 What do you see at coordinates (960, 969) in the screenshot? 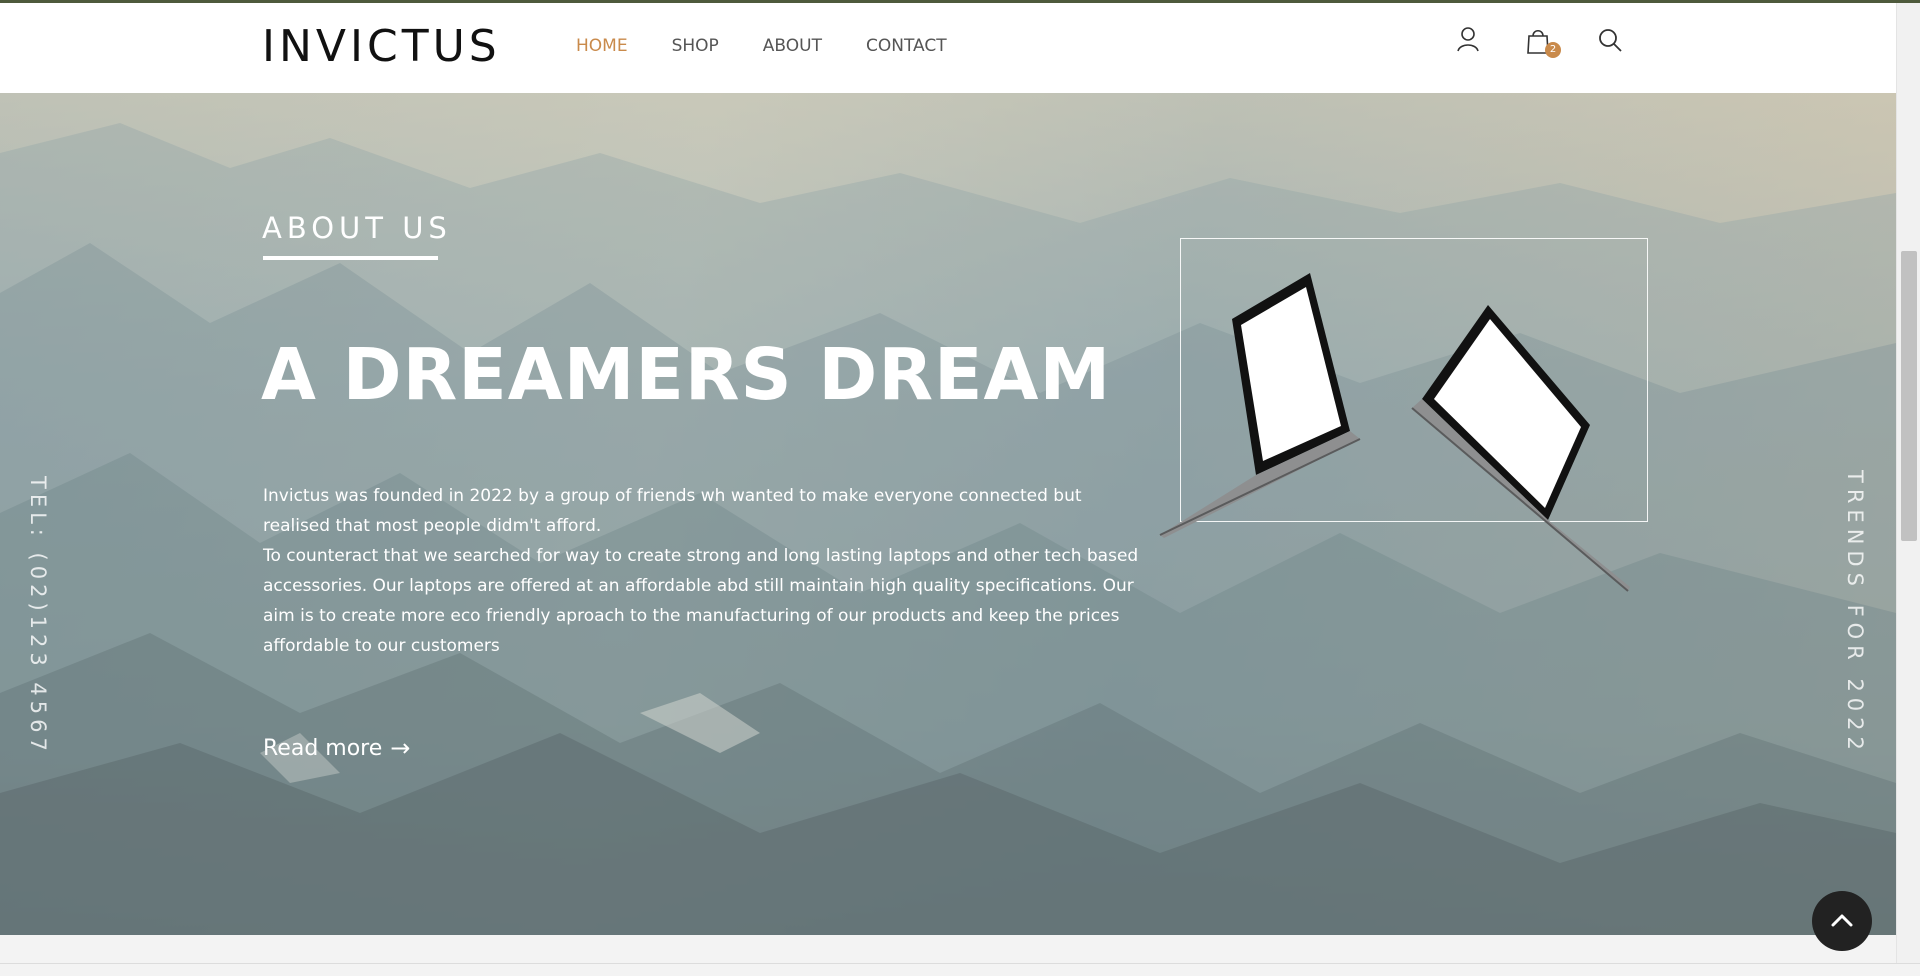
I see `window-bottom-edge` at bounding box center [960, 969].